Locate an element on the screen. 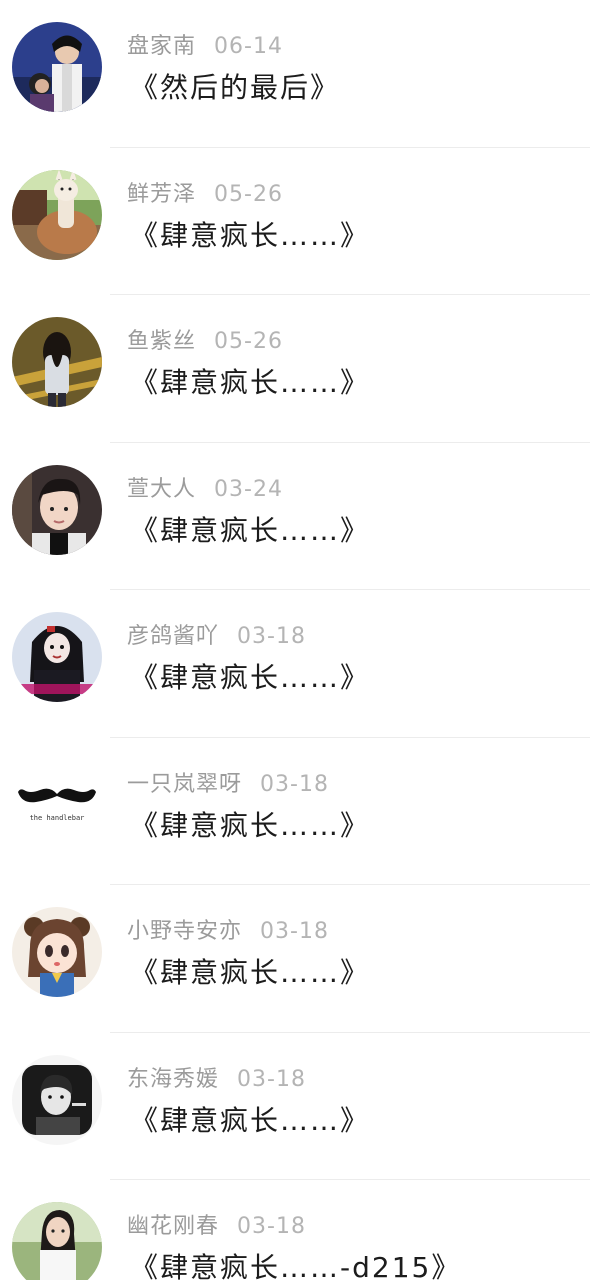 This screenshot has height=1280, width=590. avatar-mustache-logo: the handlebar is located at coordinates (57, 804).